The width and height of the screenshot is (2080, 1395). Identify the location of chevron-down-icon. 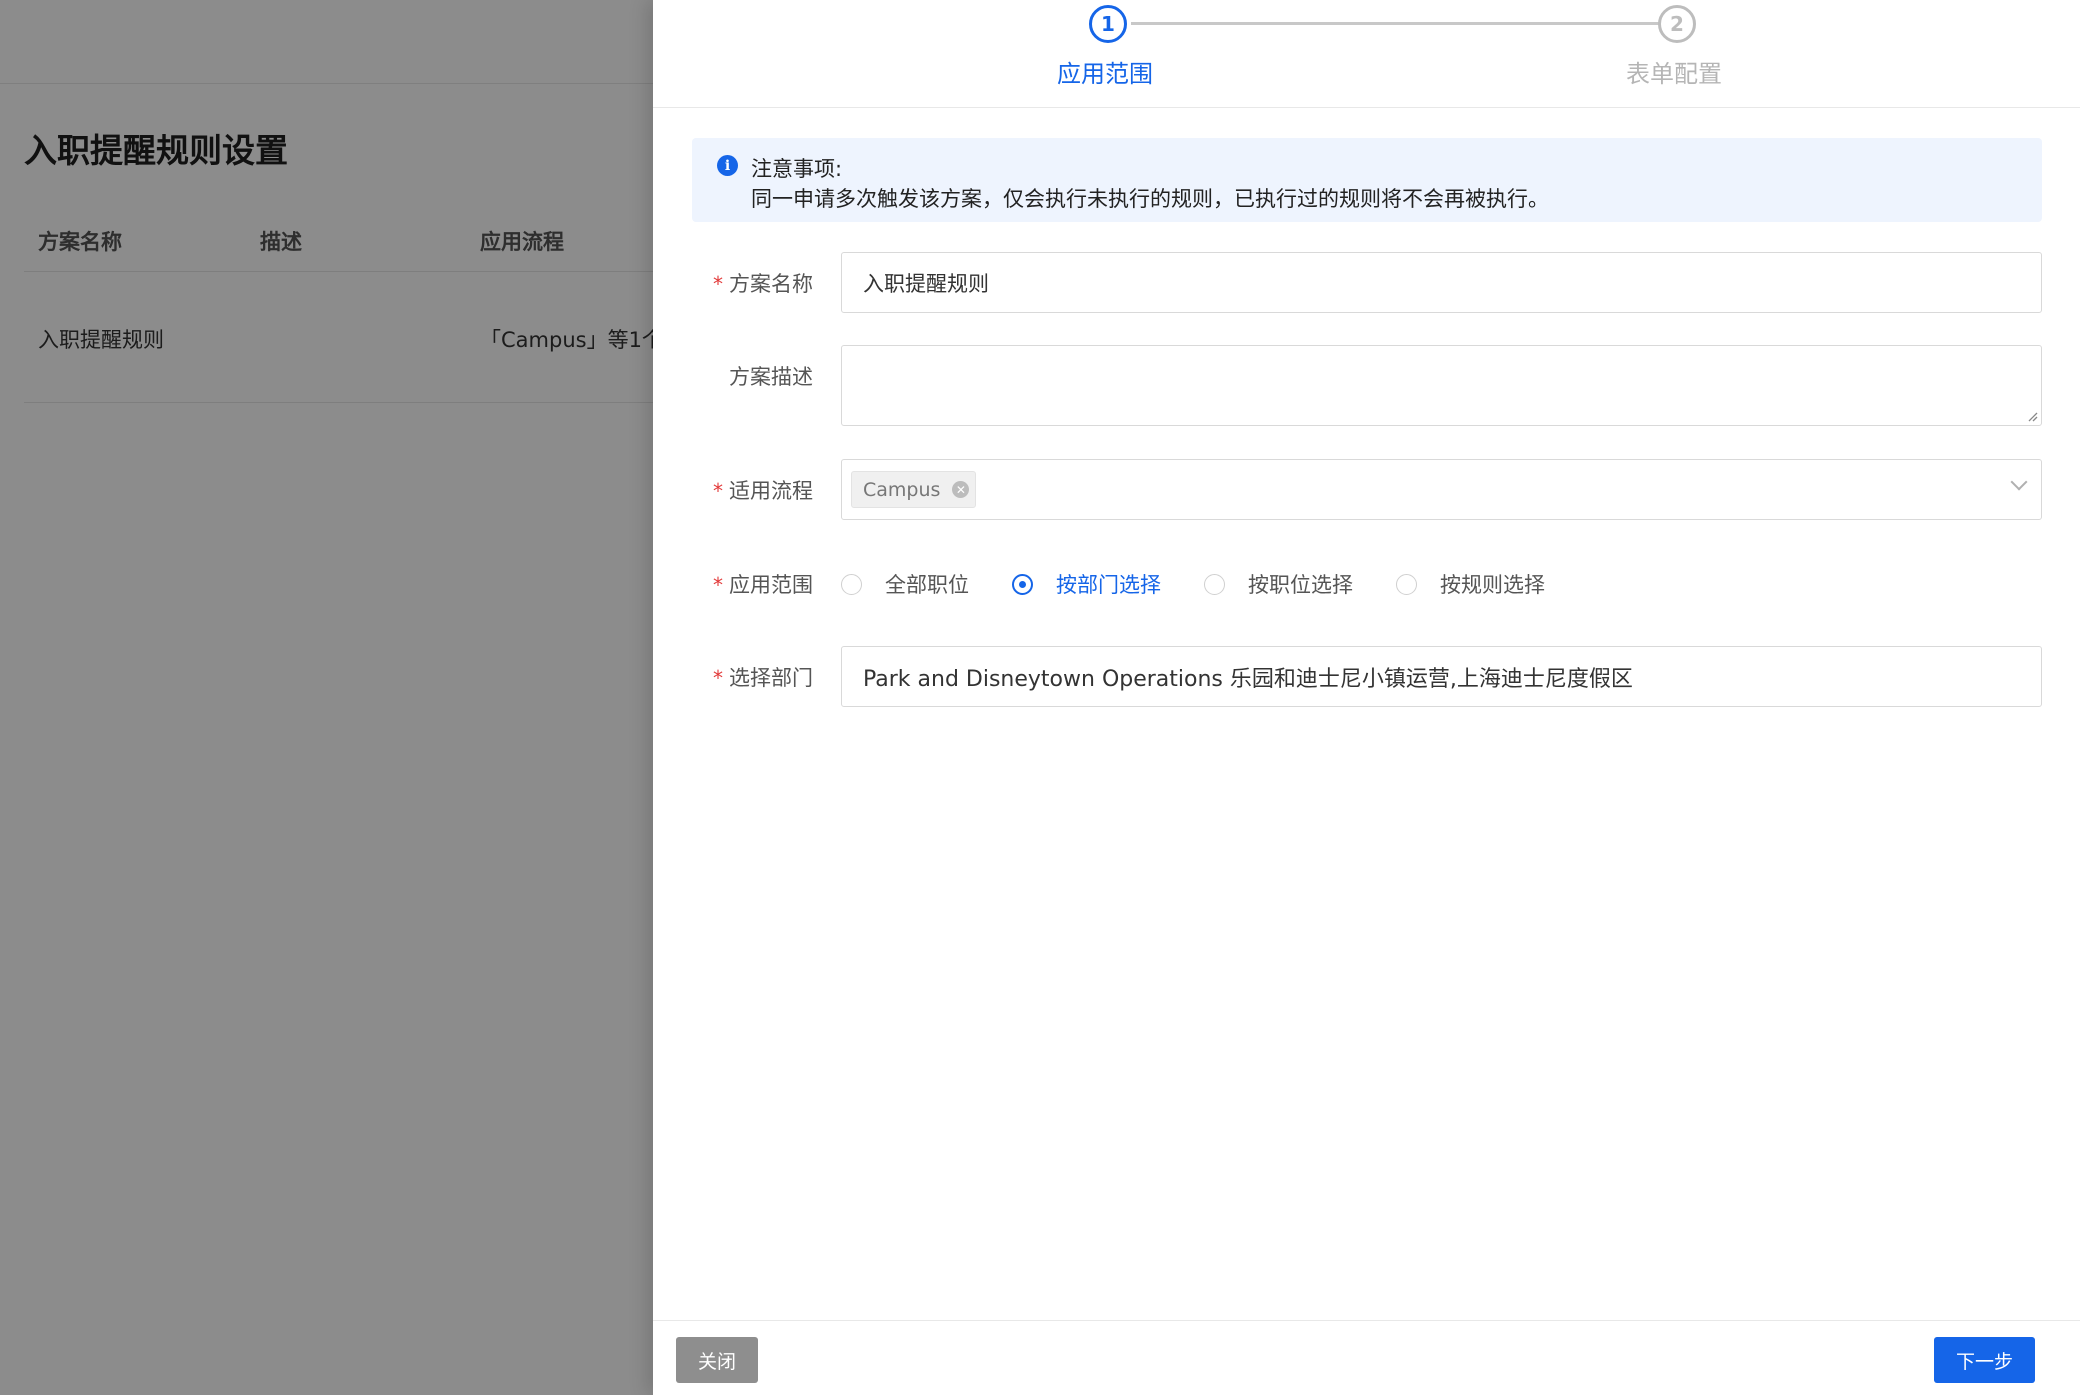
(2019, 482).